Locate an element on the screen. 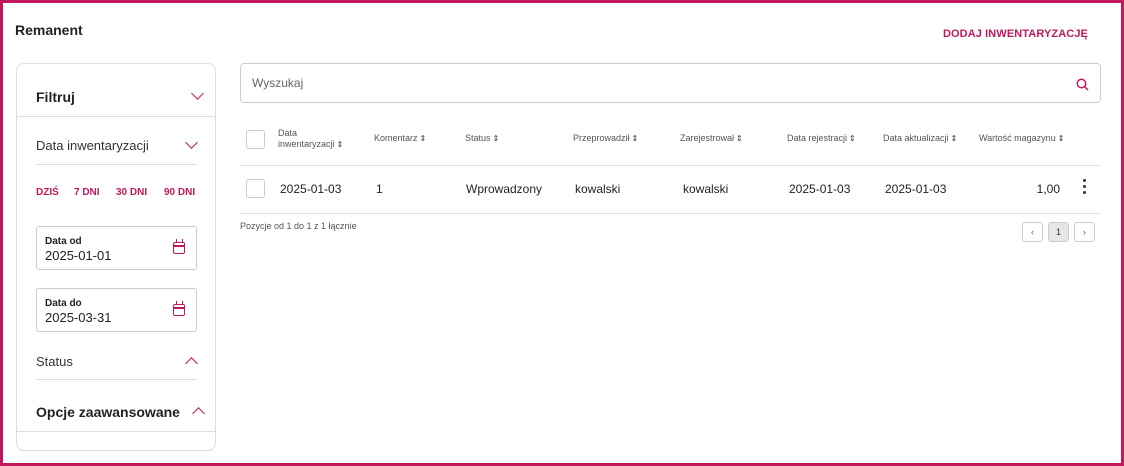 The image size is (1124, 466). status-section-label: Status is located at coordinates (54, 361).